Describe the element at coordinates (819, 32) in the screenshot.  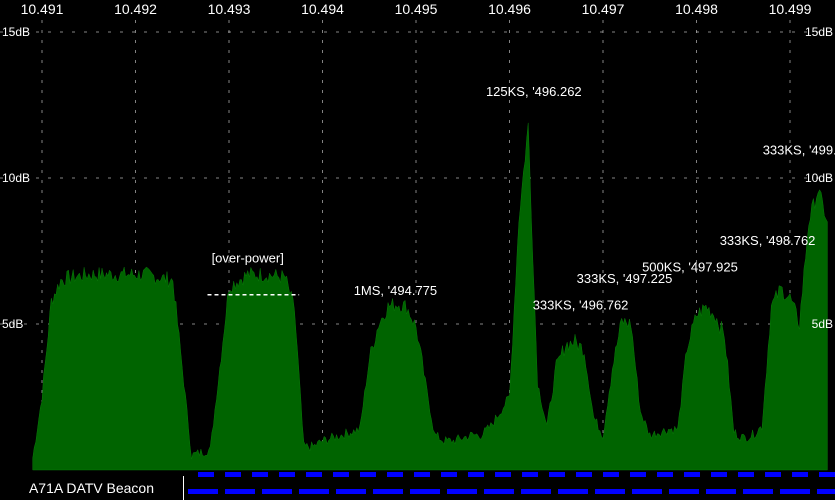
I see `db-tick-label-right: 15dB` at that location.